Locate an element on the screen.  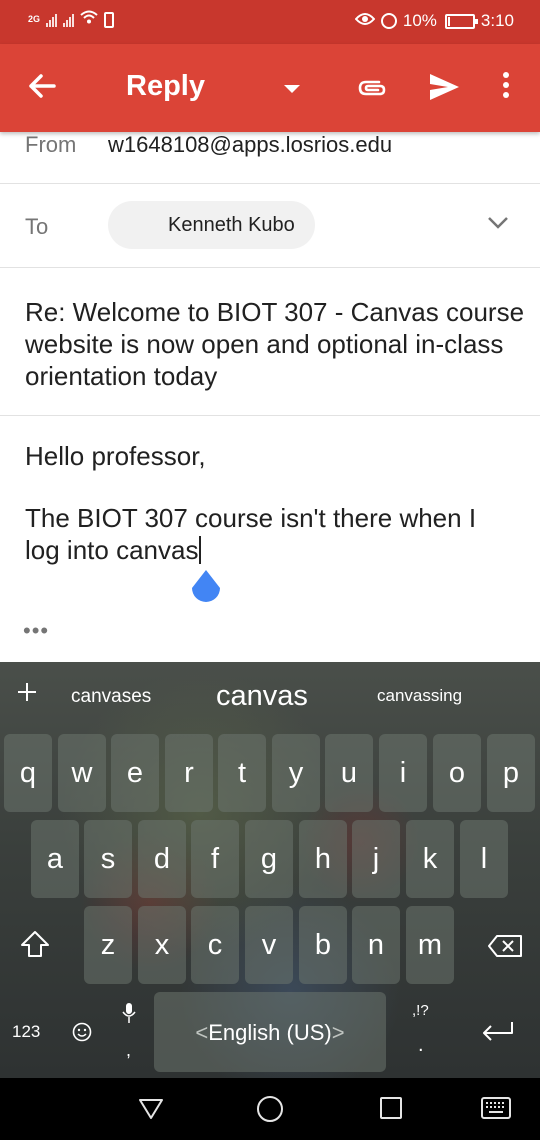
key: d is located at coordinates (162, 859).